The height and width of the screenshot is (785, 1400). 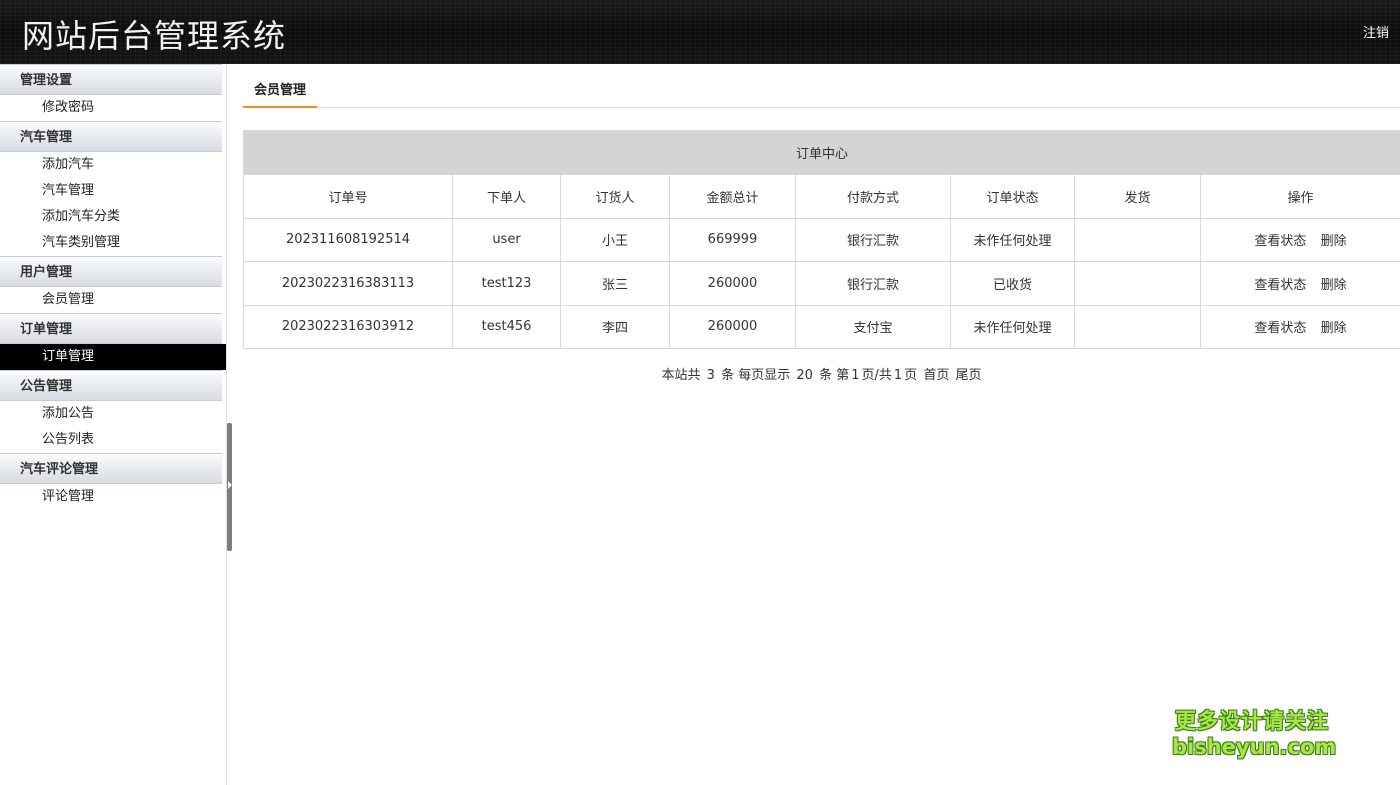 I want to click on sidebar-item-notice-list: 公告列表, so click(x=113, y=440).